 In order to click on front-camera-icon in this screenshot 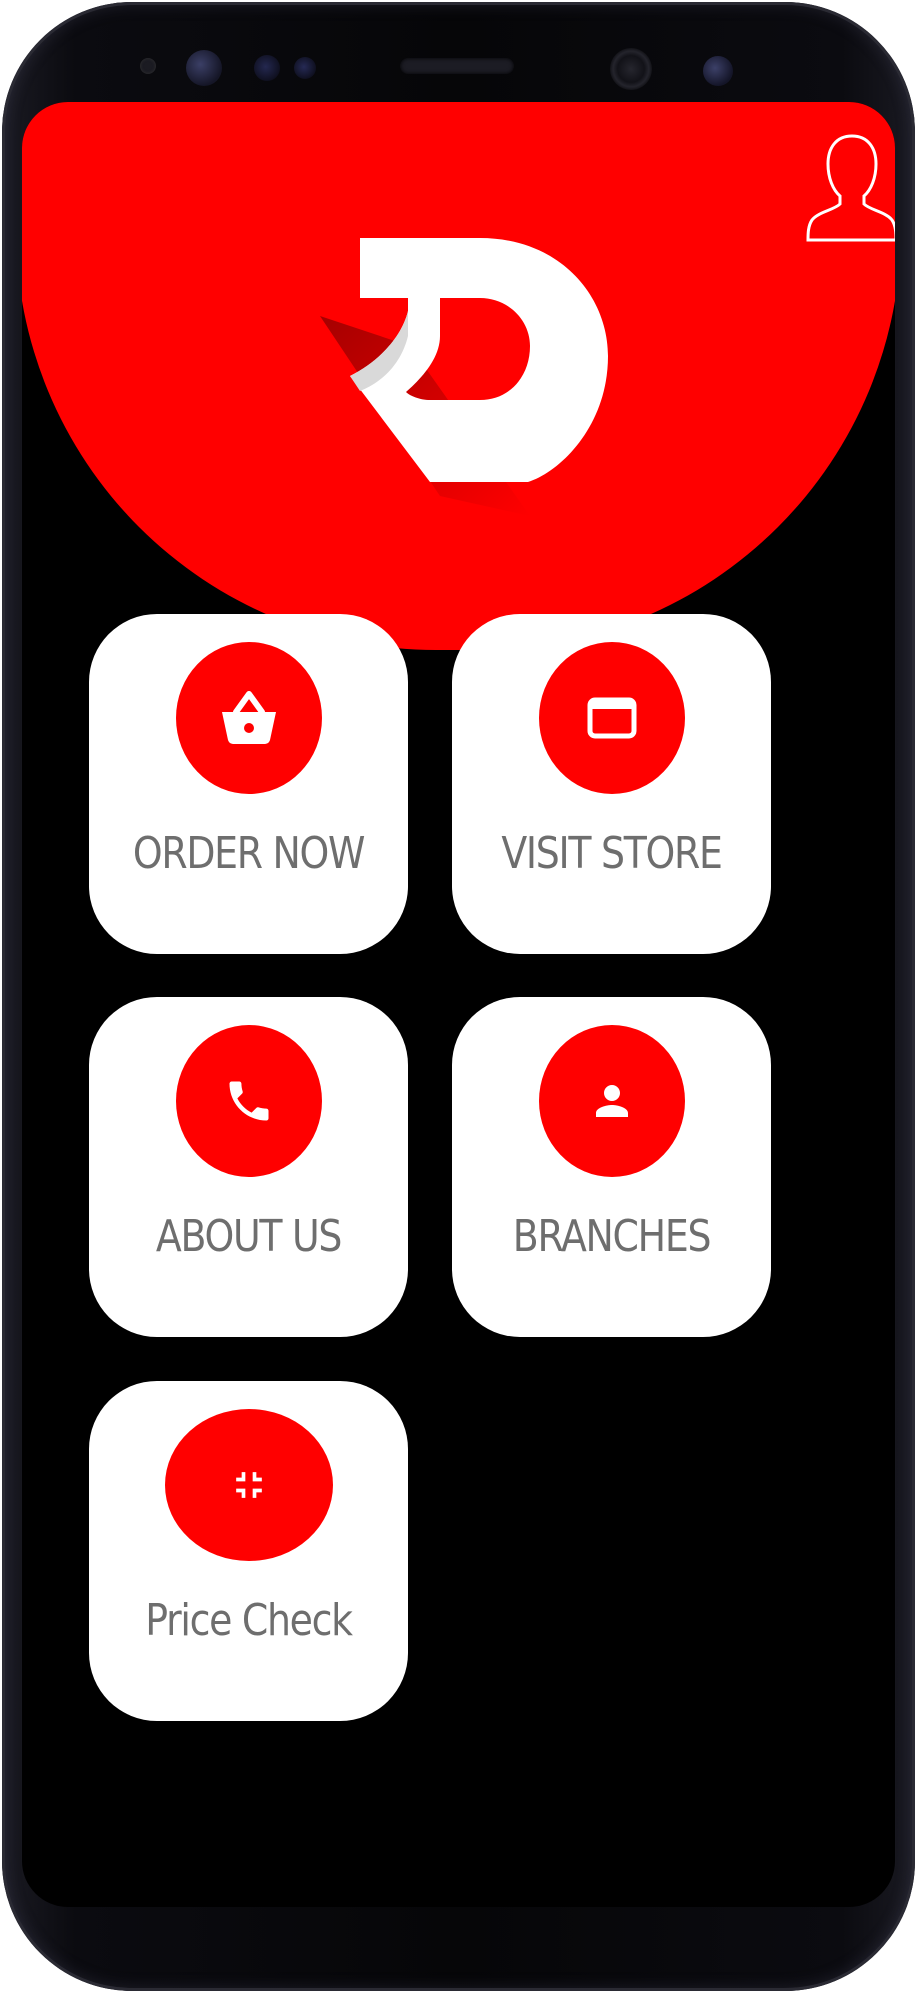, I will do `click(631, 69)`.